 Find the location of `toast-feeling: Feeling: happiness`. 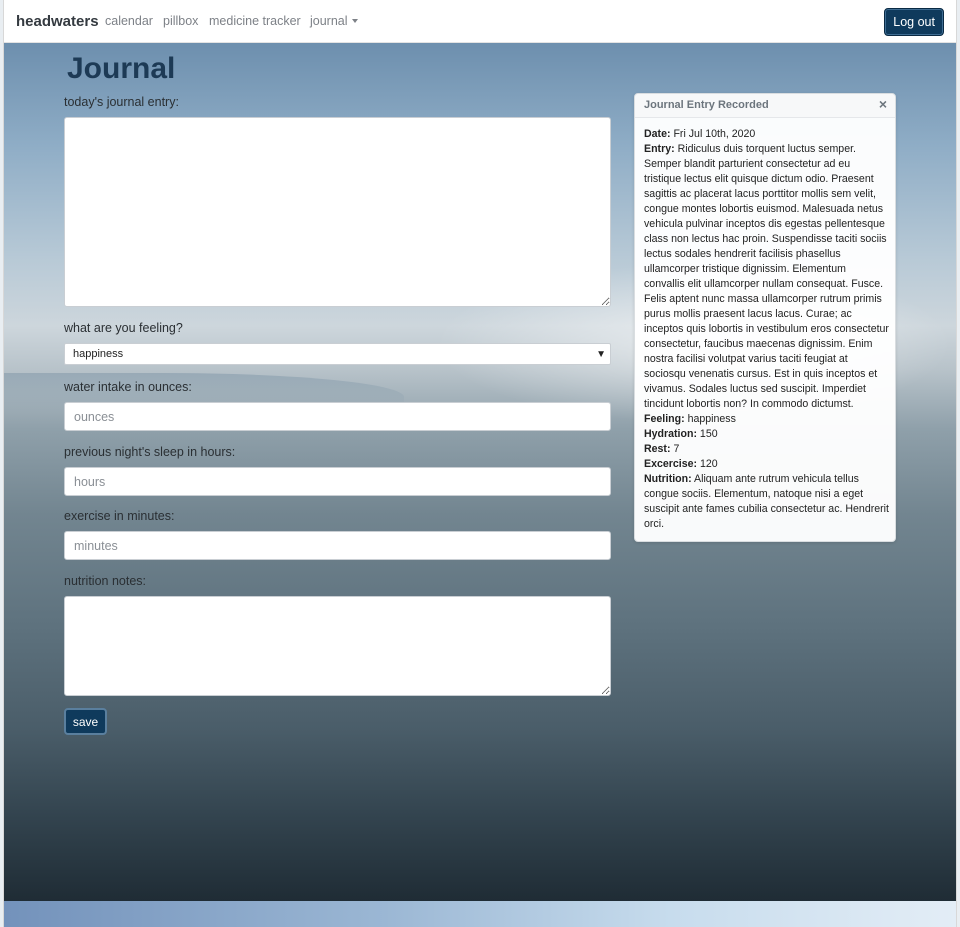

toast-feeling: Feeling: happiness is located at coordinates (766, 419).